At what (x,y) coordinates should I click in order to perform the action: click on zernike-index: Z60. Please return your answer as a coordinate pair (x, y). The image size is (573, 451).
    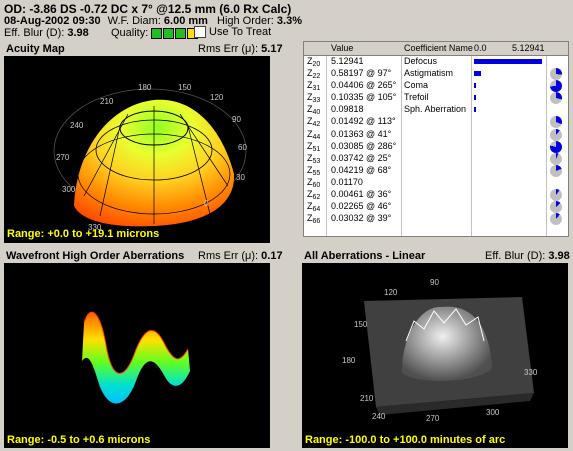
    Looking at the image, I should click on (313, 183).